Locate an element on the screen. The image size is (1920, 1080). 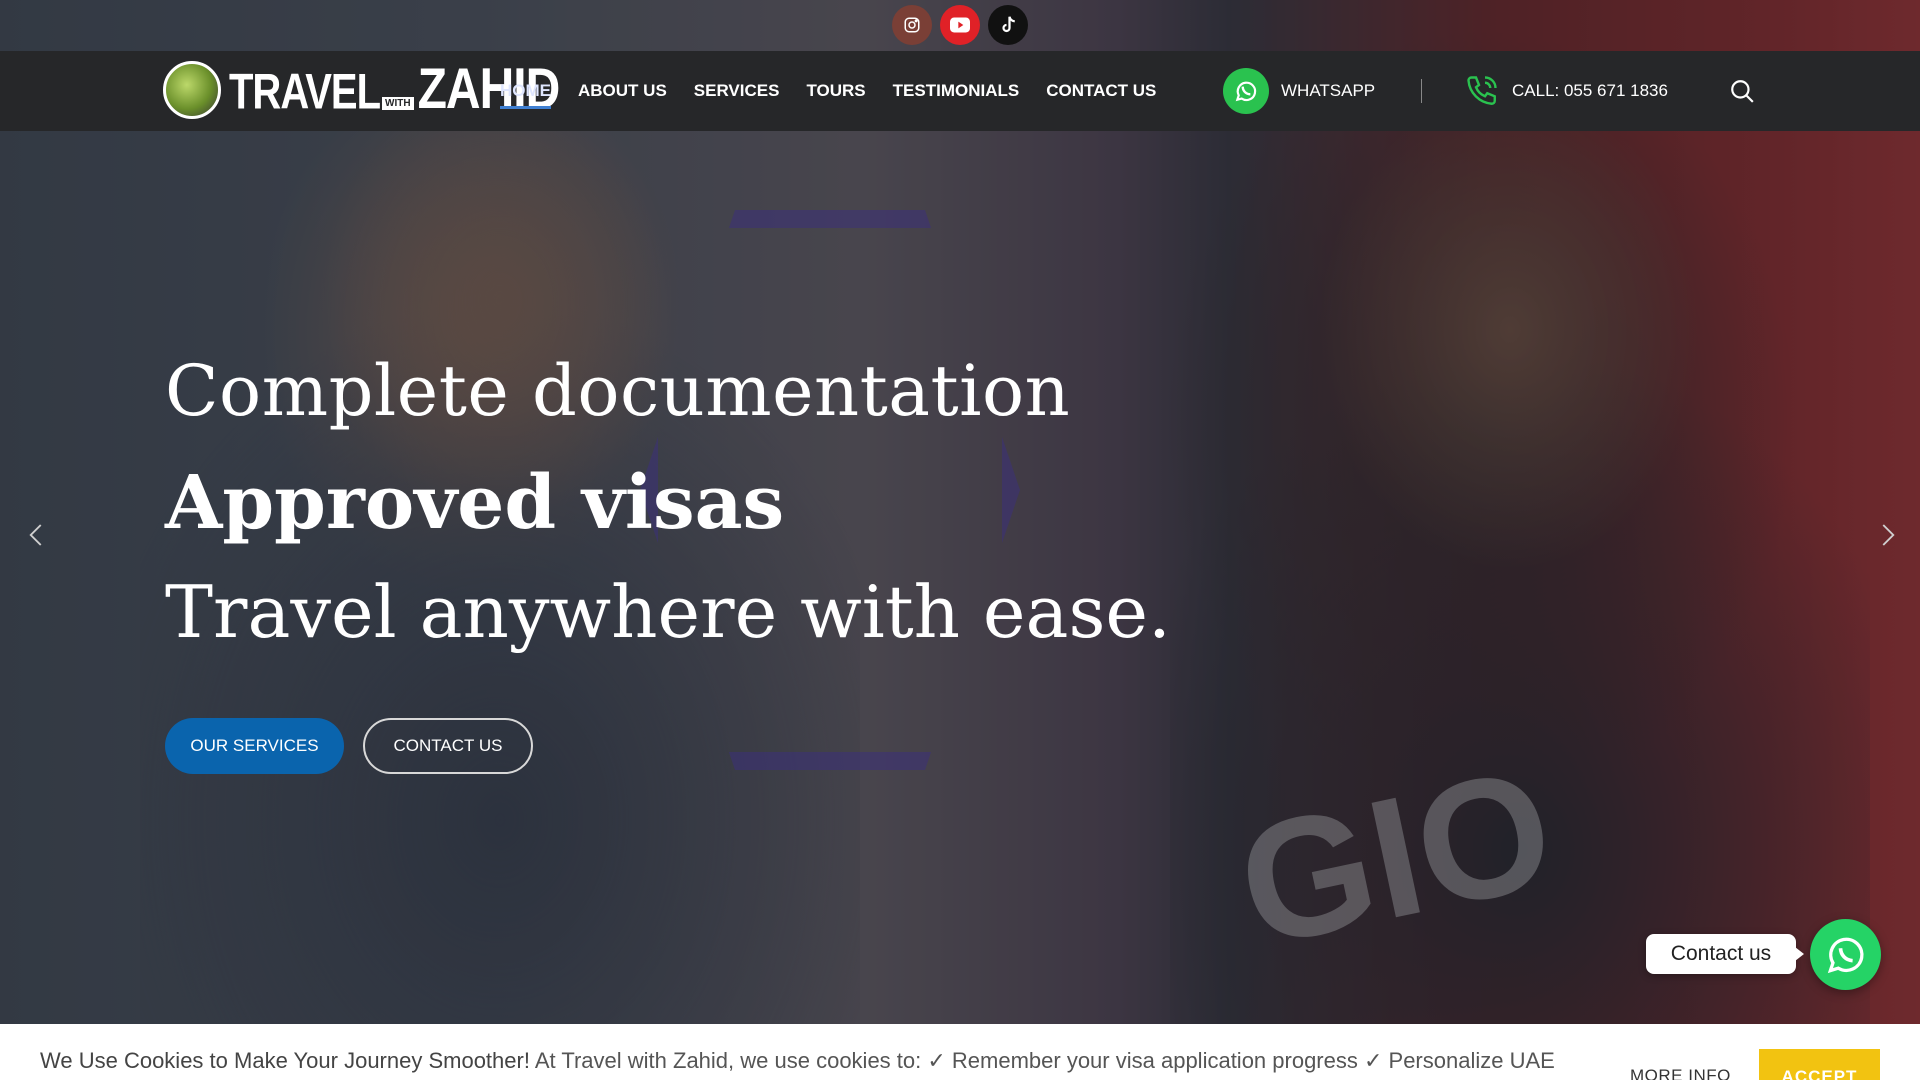
phone-icon is located at coordinates (1482, 91).